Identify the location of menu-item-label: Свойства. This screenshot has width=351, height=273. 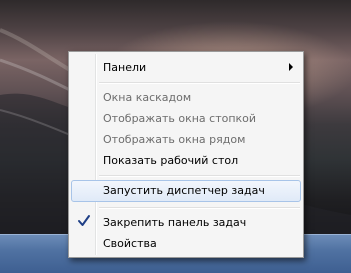
(130, 243).